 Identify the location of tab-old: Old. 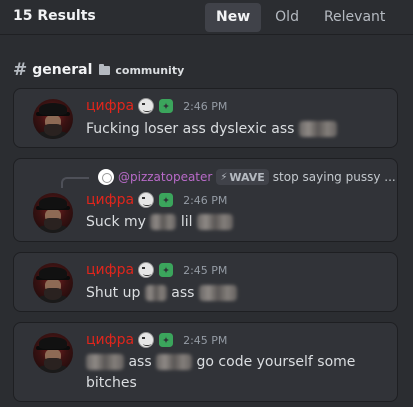
(287, 17).